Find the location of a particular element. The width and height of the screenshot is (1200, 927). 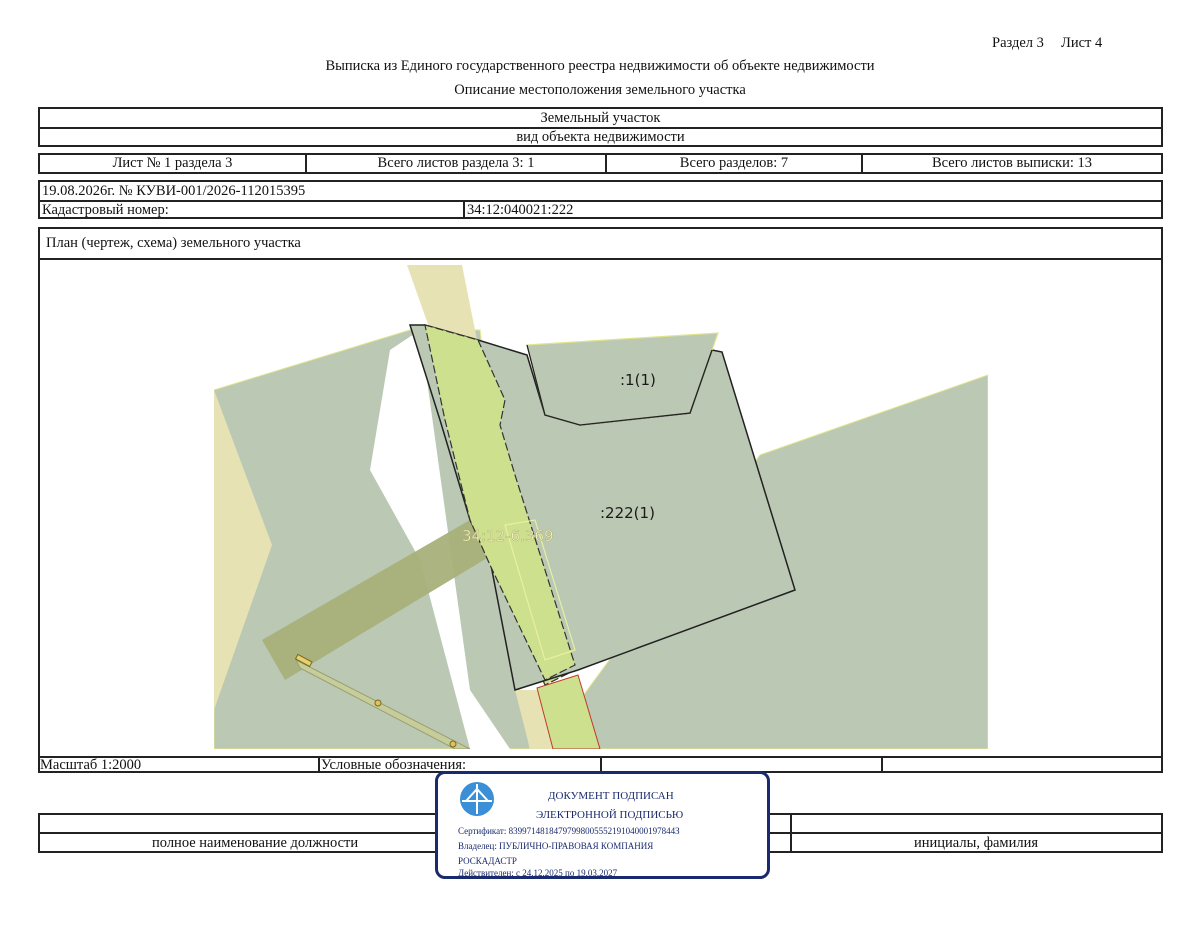

cadastral-label: Кадастровый номер: is located at coordinates (105, 210).